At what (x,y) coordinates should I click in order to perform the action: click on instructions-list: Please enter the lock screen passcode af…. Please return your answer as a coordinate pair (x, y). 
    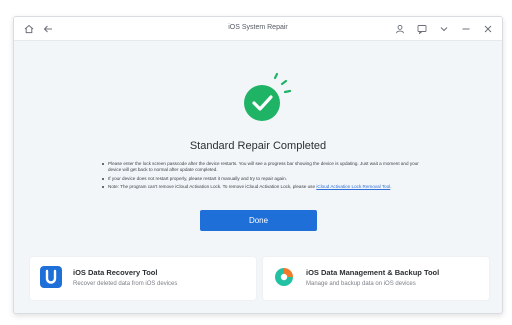
    Looking at the image, I should click on (267, 177).